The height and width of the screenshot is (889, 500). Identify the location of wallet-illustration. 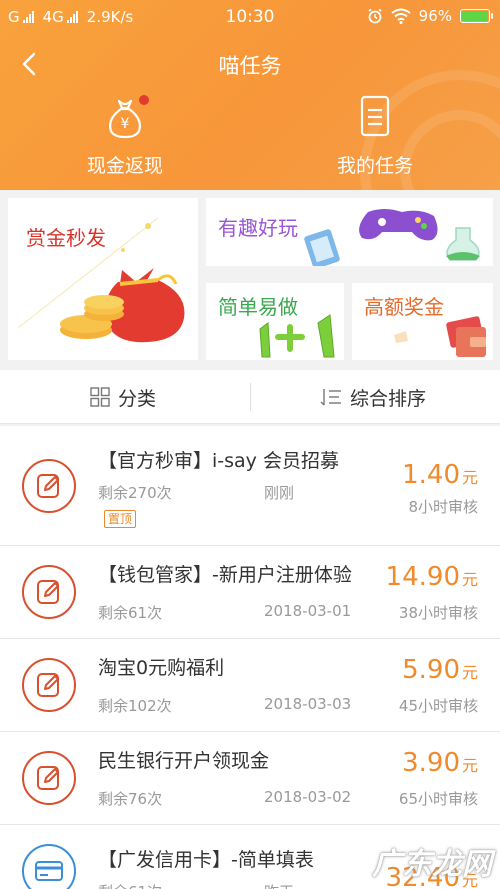
(440, 336).